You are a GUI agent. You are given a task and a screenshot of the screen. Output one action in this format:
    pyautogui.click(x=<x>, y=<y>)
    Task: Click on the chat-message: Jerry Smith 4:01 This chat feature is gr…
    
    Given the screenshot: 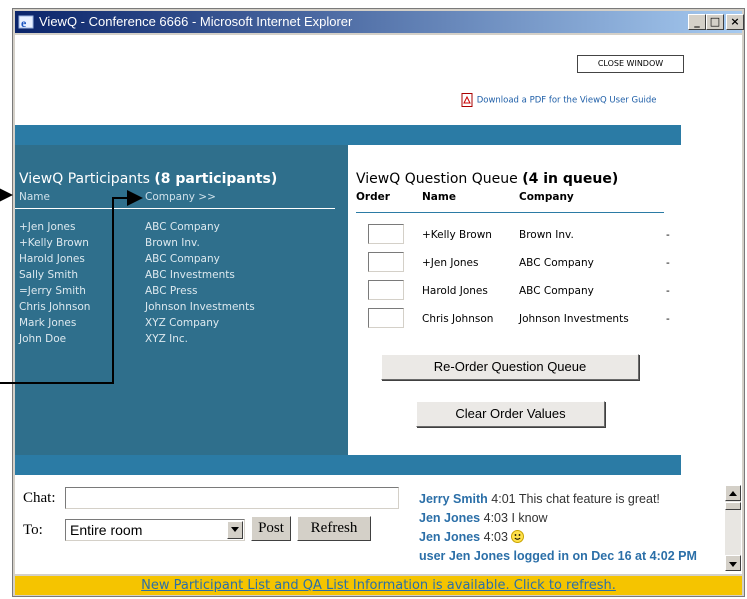 What is the action you would take?
    pyautogui.click(x=569, y=499)
    